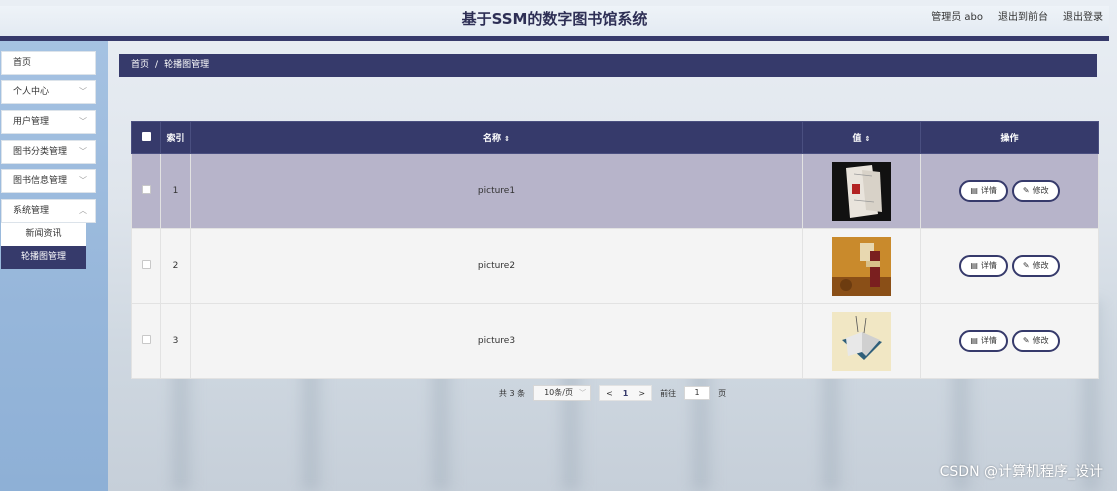 This screenshot has width=1117, height=491. Describe the element at coordinates (40, 181) in the screenshot. I see `sidebar-item-label: 图书信息管理` at that location.